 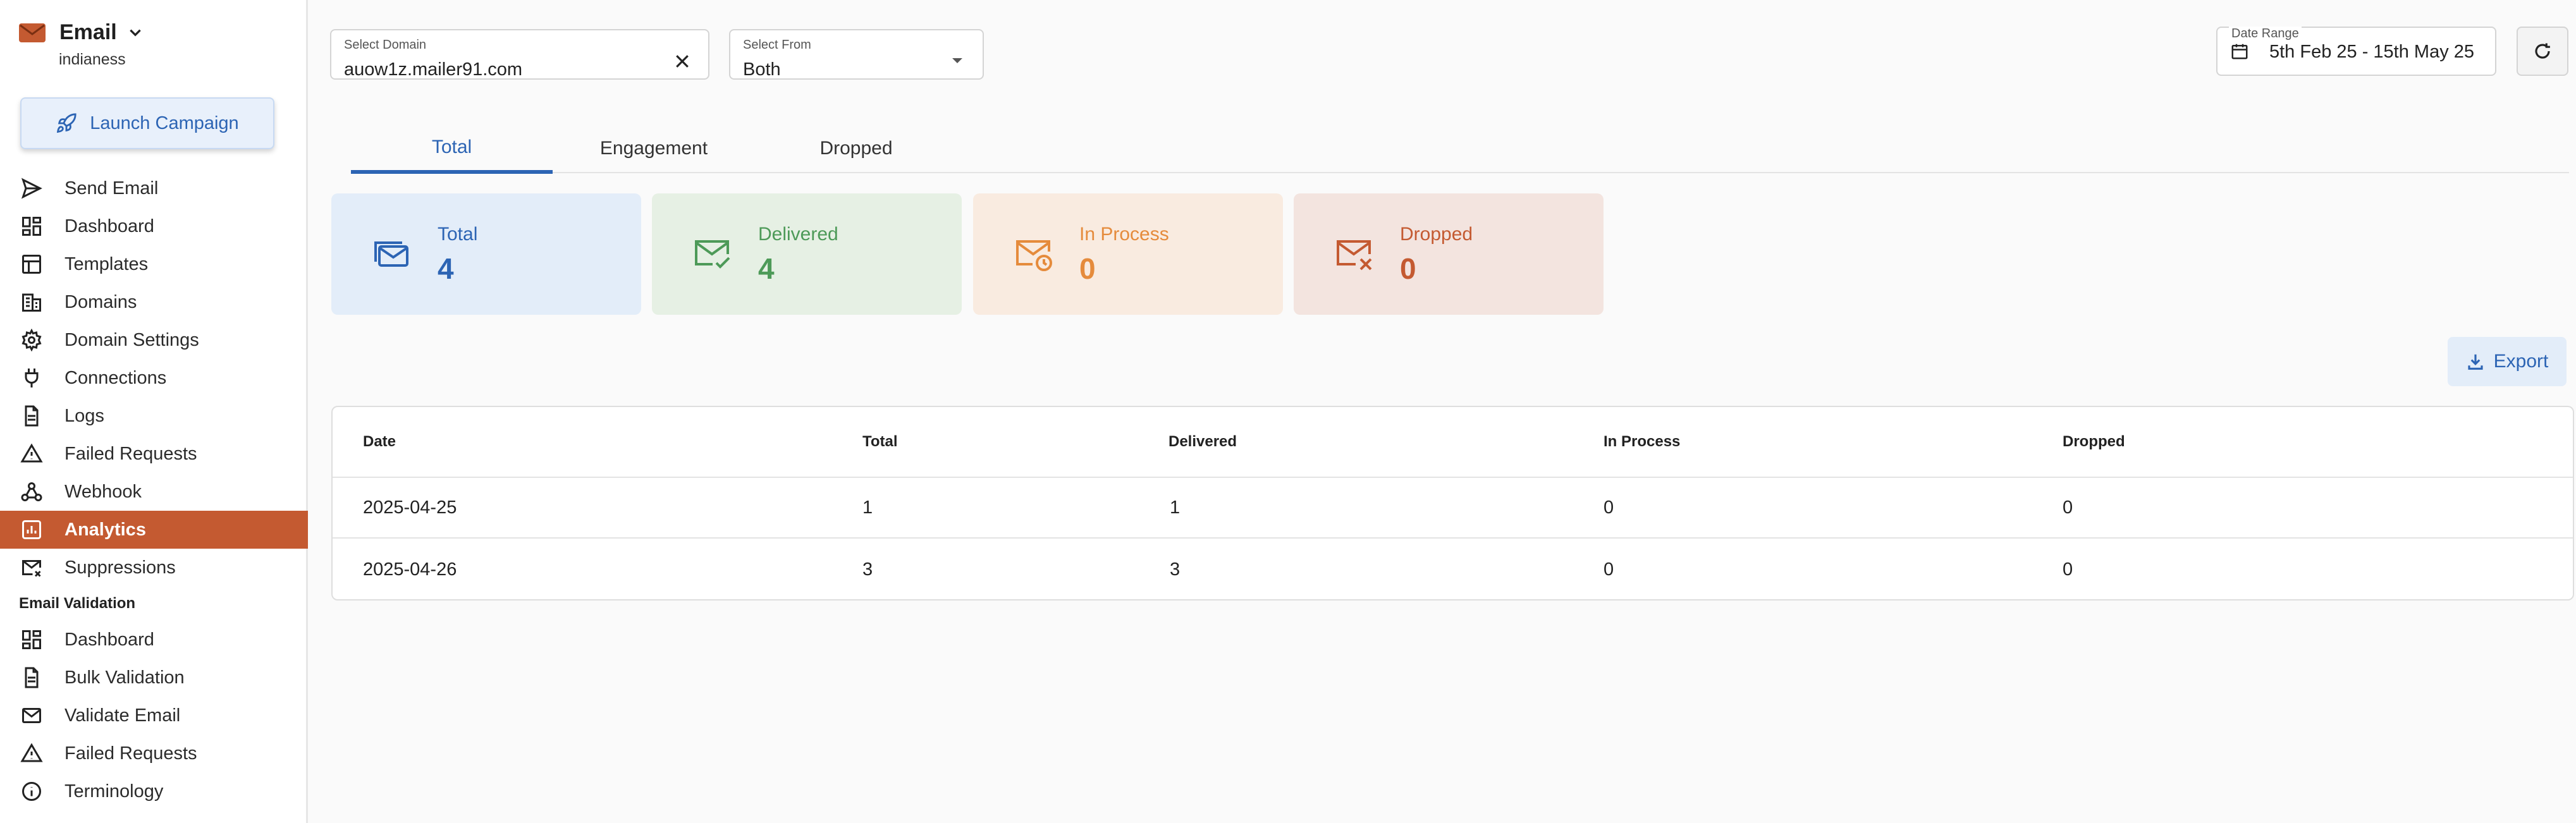 I want to click on sidebar-item-domains: Domains, so click(x=154, y=302).